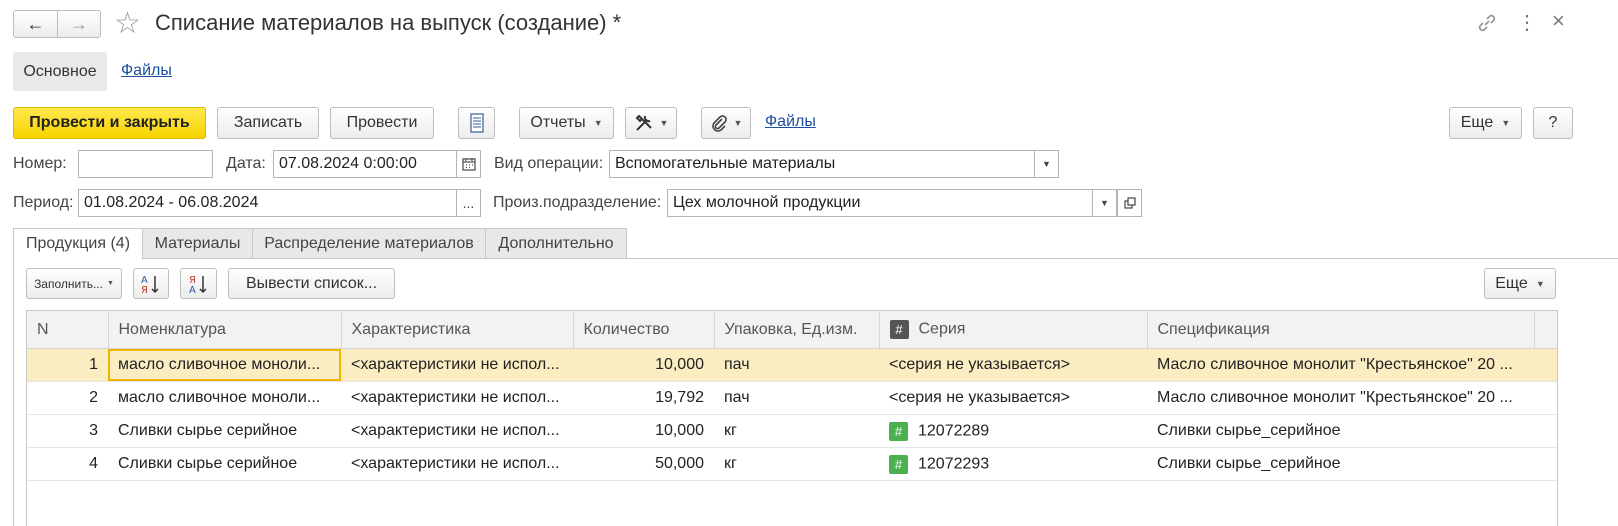 The height and width of the screenshot is (526, 1618). Describe the element at coordinates (822, 164) in the screenshot. I see `operation-type-select: Вспомогательные материалы` at that location.